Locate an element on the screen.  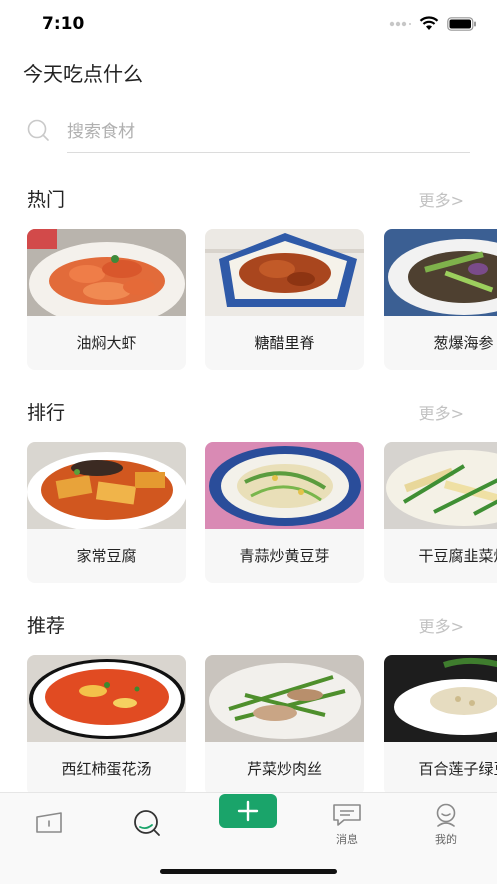
discover-icon is located at coordinates (147, 823).